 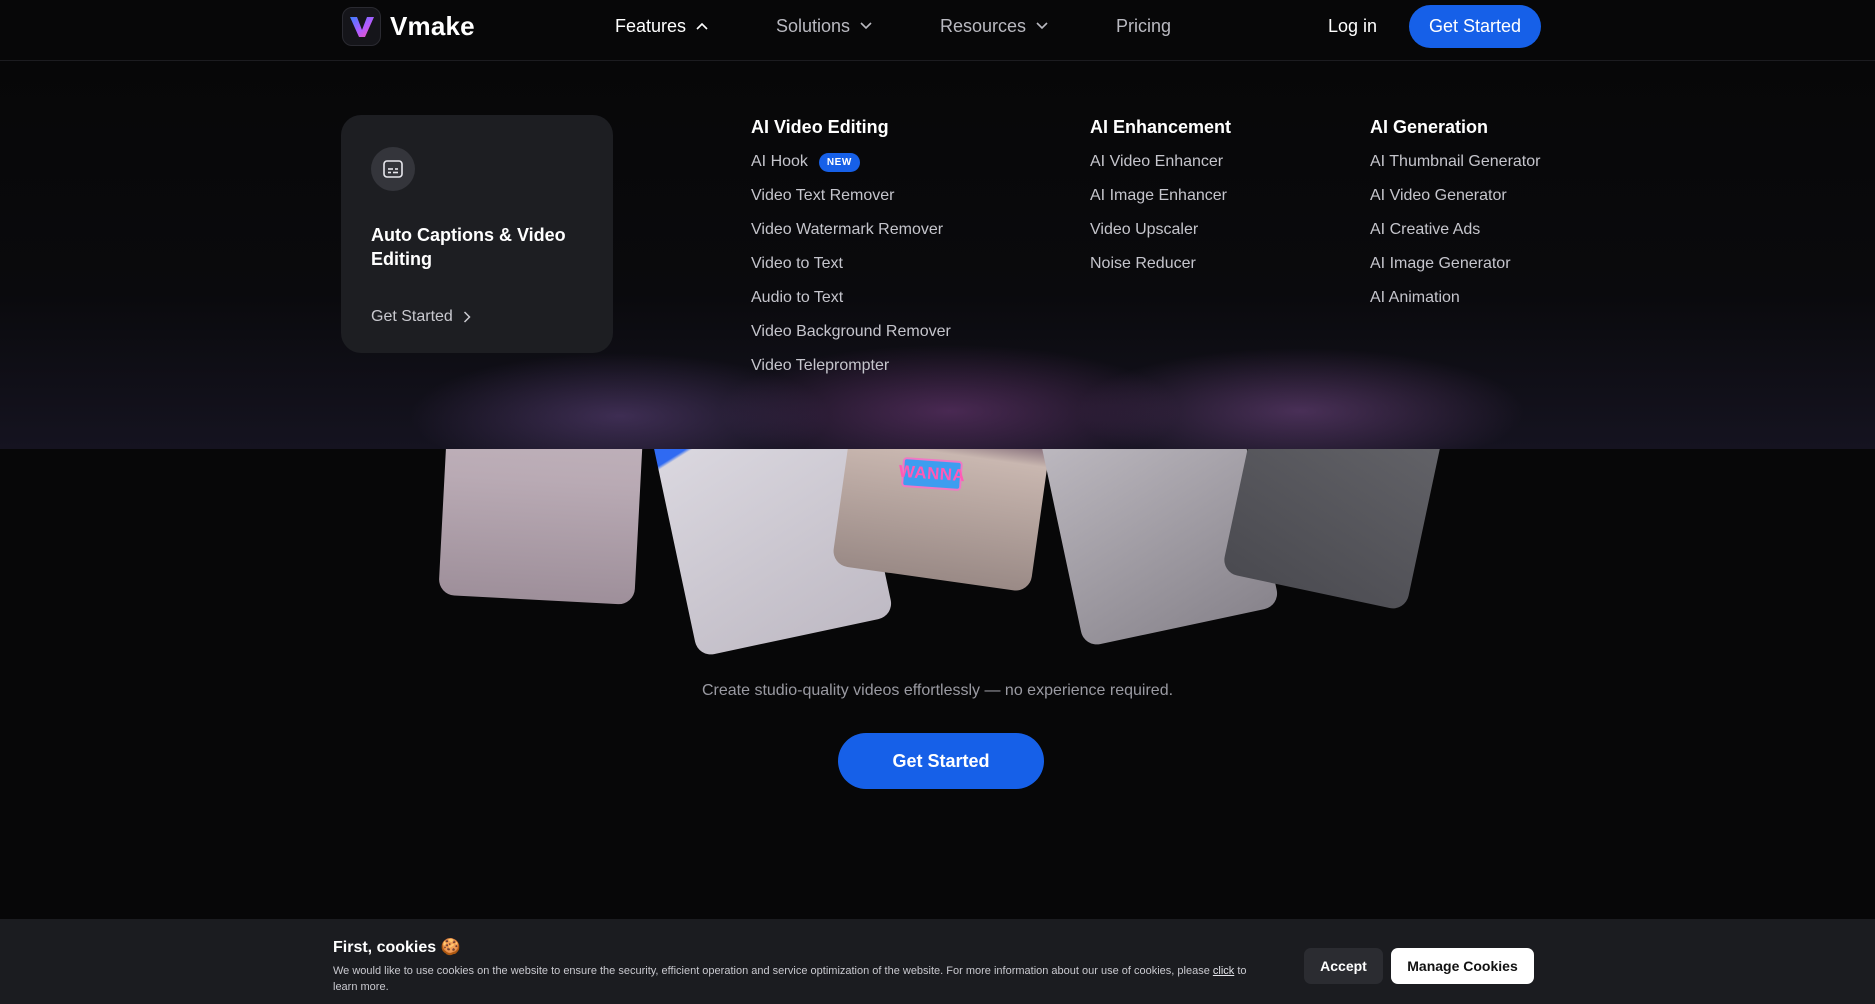 I want to click on cookie-title-text: First, cookies, so click(x=385, y=947).